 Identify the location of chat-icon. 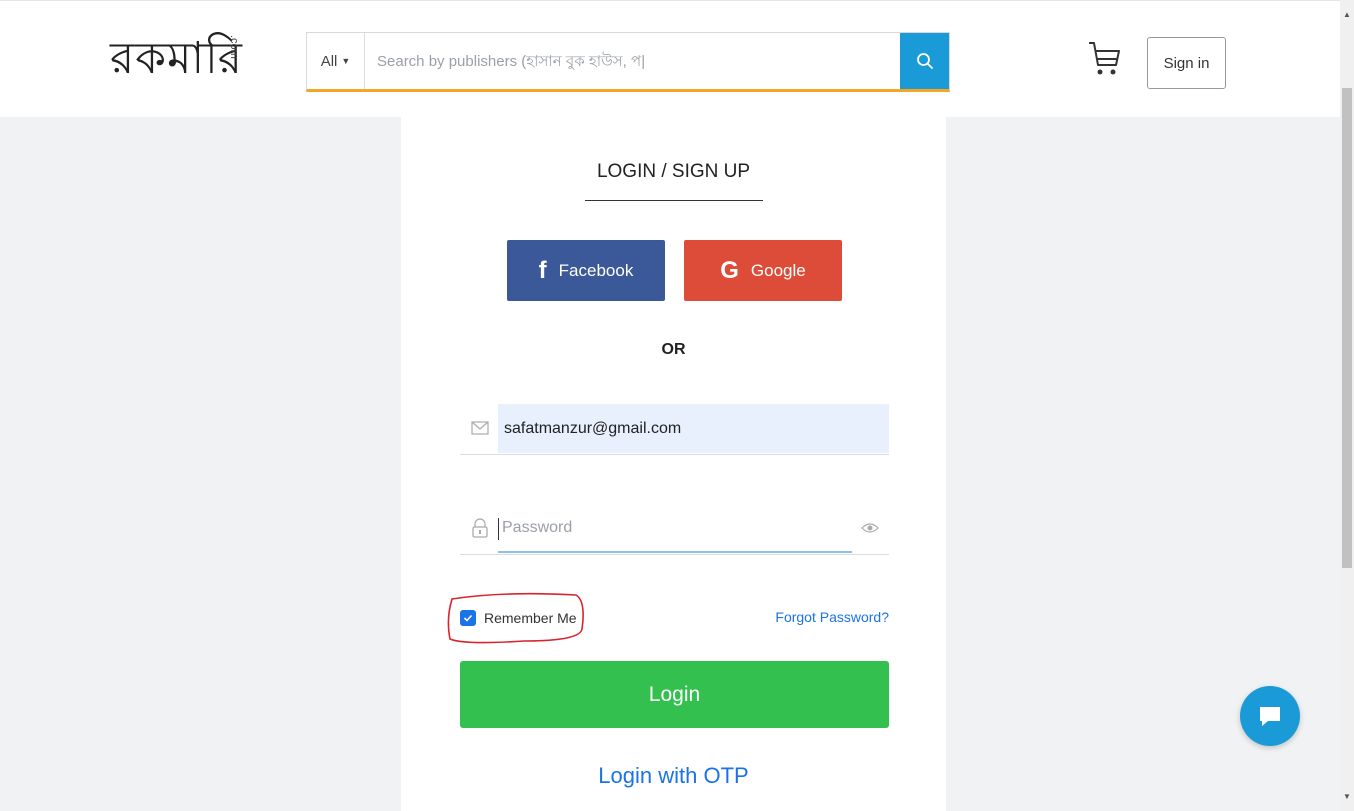
(1270, 716).